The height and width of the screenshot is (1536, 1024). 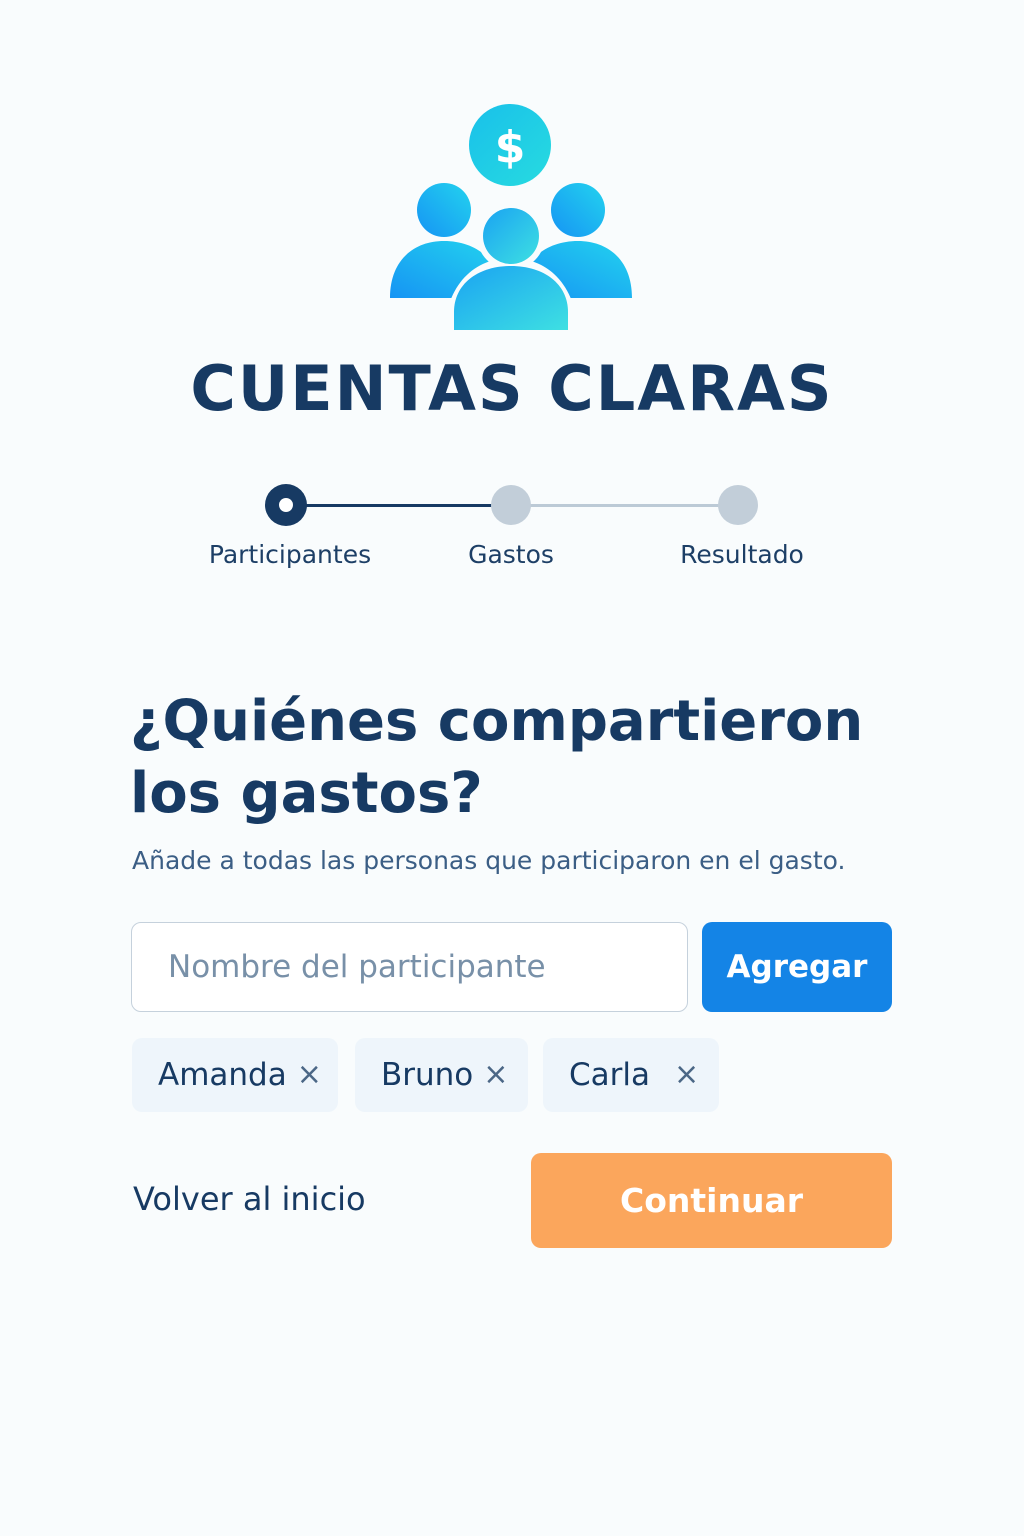 What do you see at coordinates (497, 721) in the screenshot?
I see `page-heading-line-1: ¿Quiénes compartieron` at bounding box center [497, 721].